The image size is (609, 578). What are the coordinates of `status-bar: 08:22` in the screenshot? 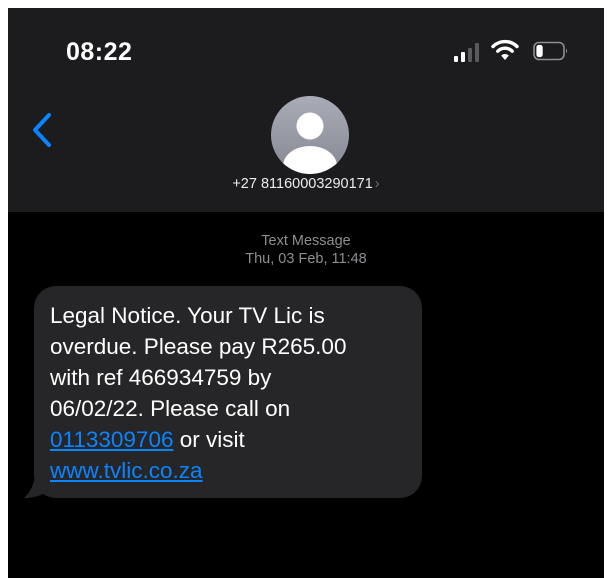 It's located at (306, 48).